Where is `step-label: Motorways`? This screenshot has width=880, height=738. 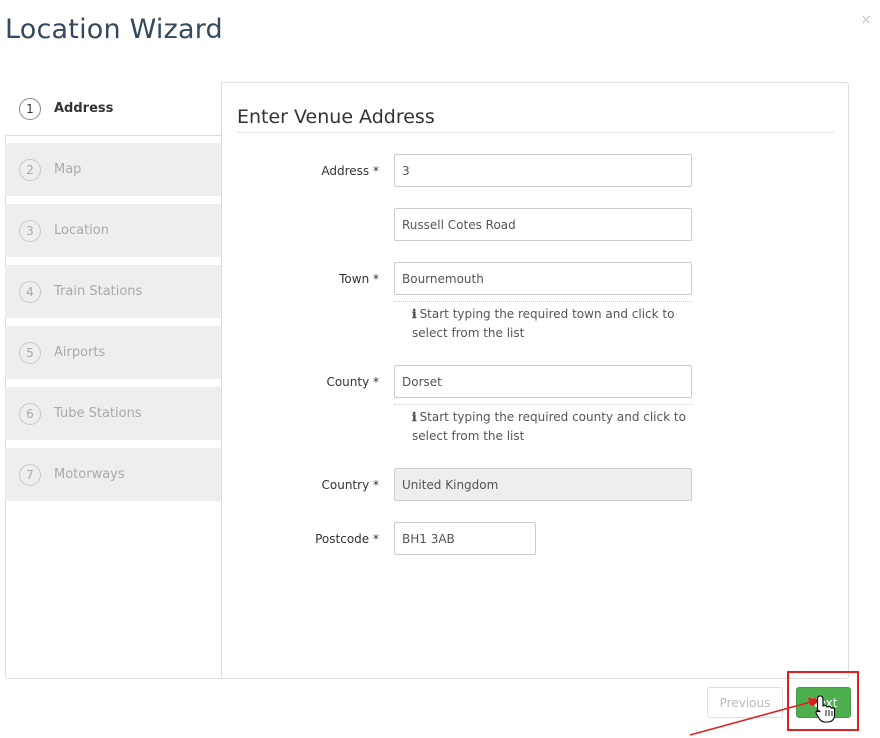
step-label: Motorways is located at coordinates (89, 474).